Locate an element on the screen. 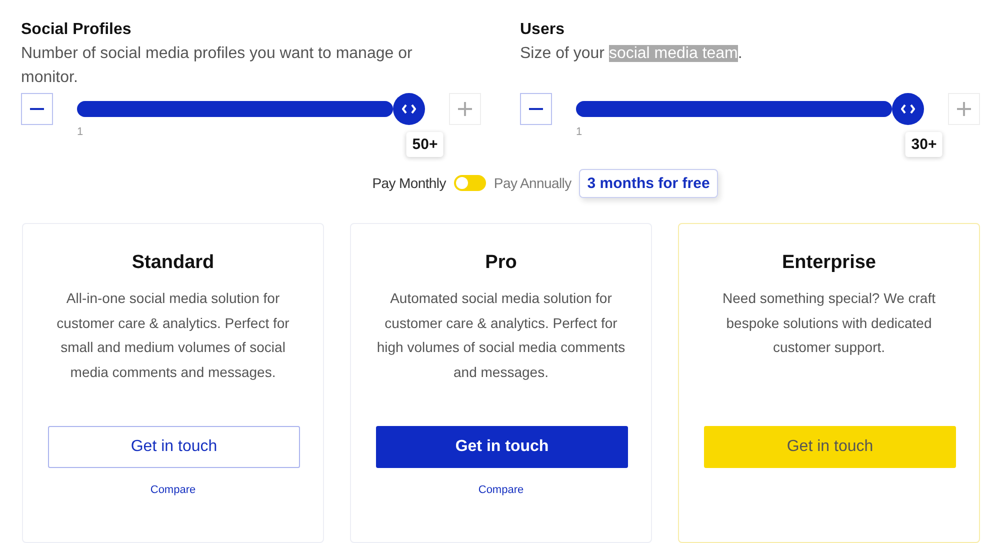 The image size is (994, 543). plan-description: All-in-one social media solution for customer care & analytics. Perfect for small and medium volumes of social media comments and messages. is located at coordinates (173, 335).